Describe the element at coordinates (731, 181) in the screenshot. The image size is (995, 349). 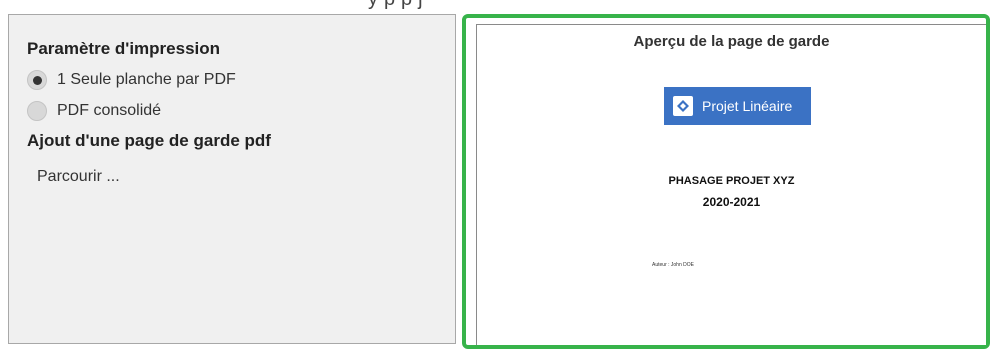
I see `document-title: PHASAGE PROJET XYZ` at that location.